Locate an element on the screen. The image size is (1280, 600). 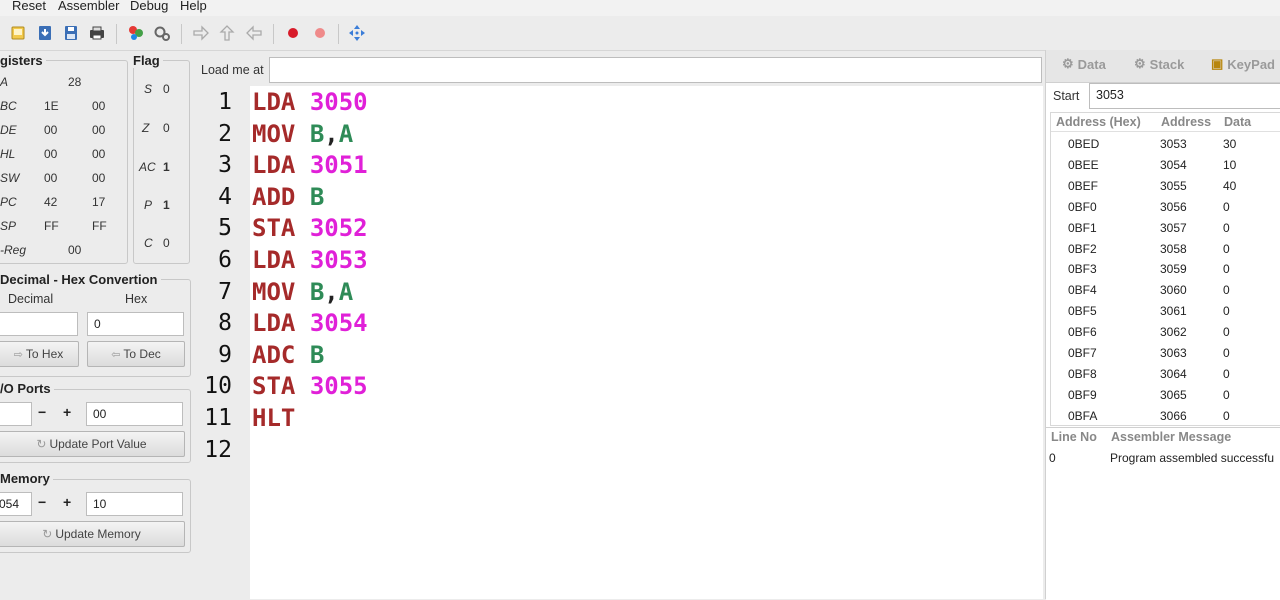
flag-ac-name: AC is located at coordinates (147, 167).